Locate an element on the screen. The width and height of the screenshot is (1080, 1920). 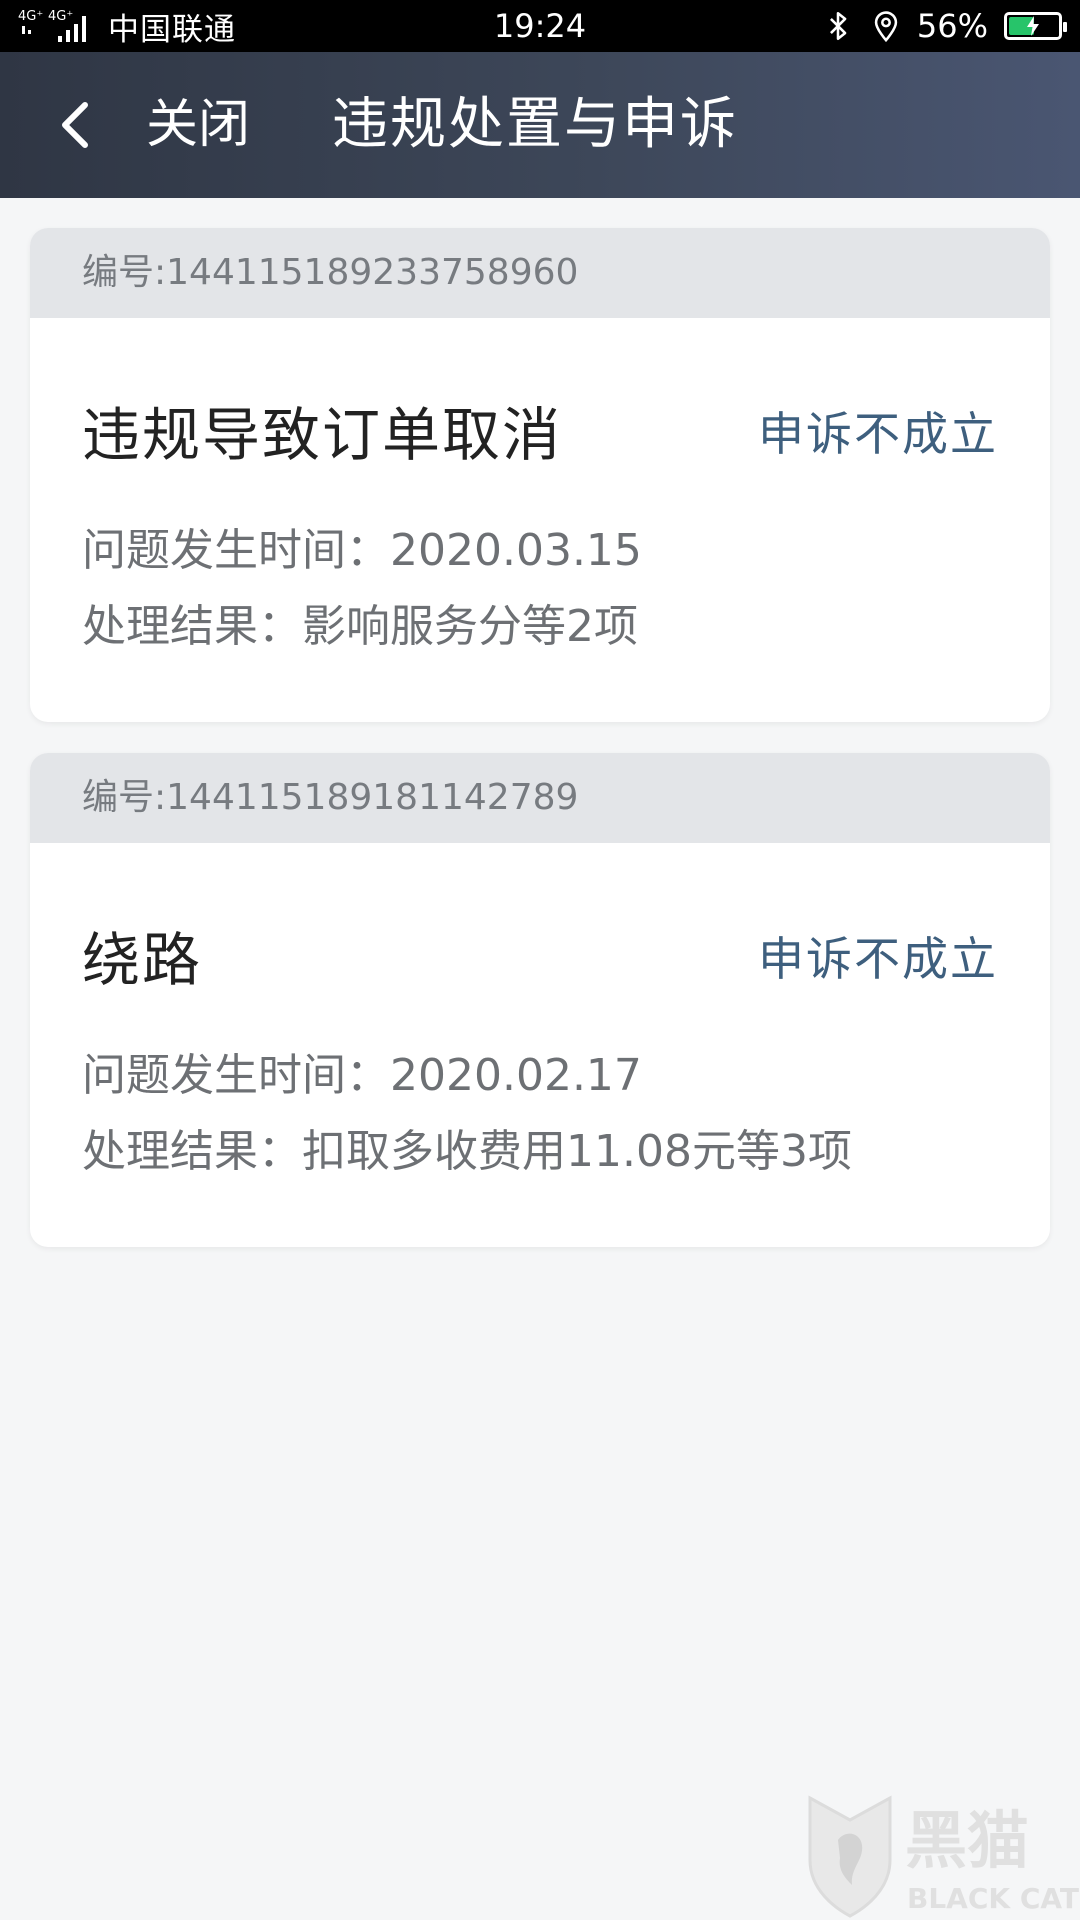
black-cat-watermark-logo: 黑猫 BLACK CAT is located at coordinates (943, 1856).